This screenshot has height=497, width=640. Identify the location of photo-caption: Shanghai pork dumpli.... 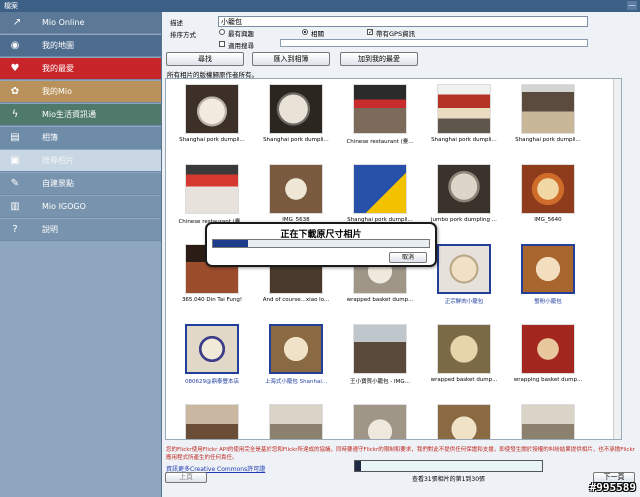
(296, 140).